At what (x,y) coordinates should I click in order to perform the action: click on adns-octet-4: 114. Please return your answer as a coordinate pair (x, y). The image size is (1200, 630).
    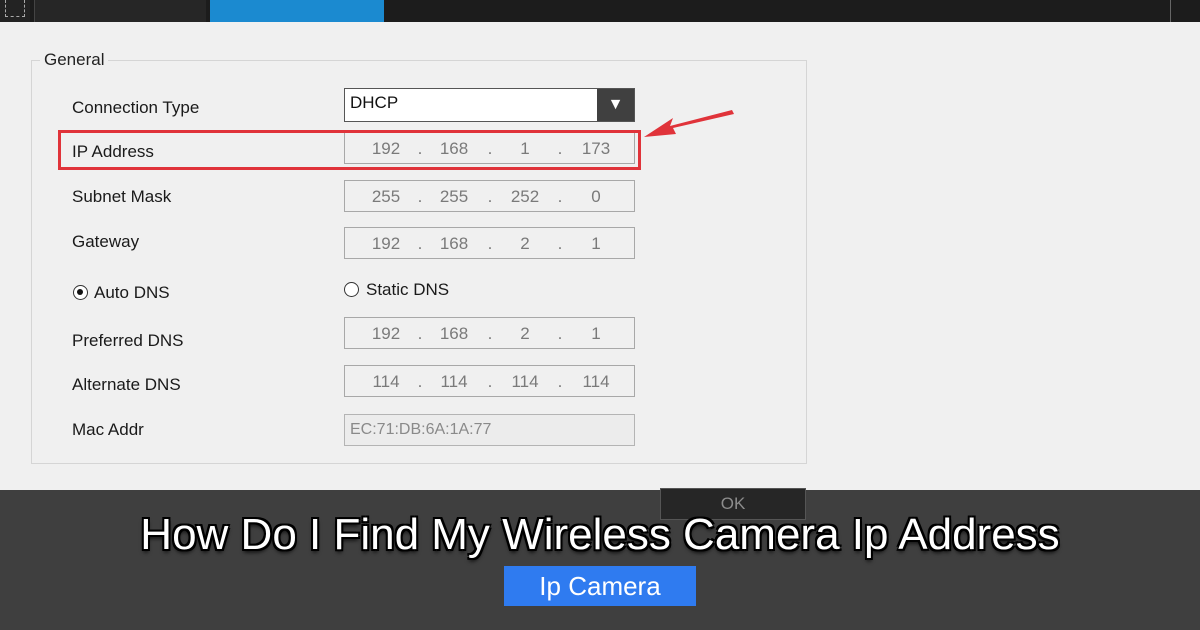
    Looking at the image, I should click on (596, 382).